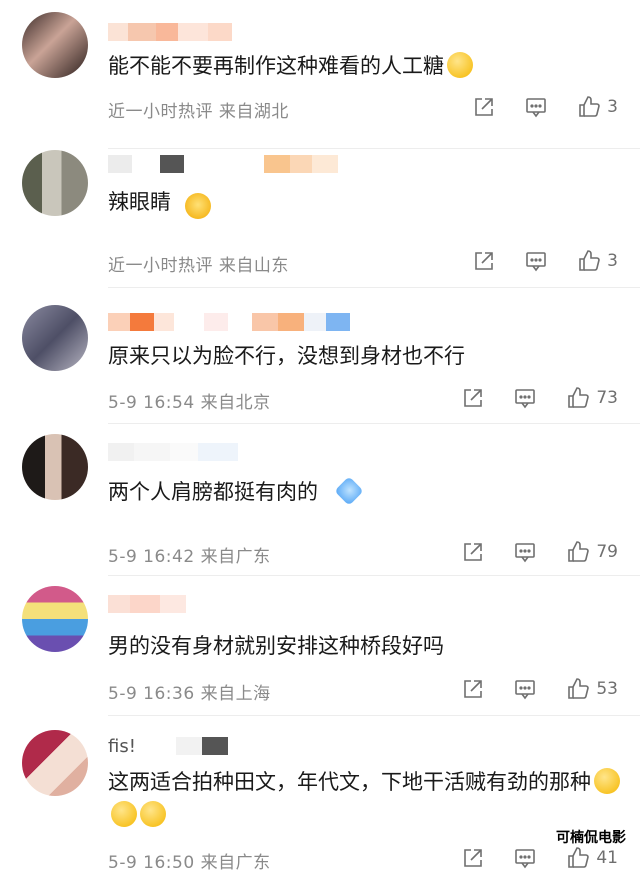 The height and width of the screenshot is (873, 640). I want to click on comment-text: 辣眼睛, so click(364, 202).